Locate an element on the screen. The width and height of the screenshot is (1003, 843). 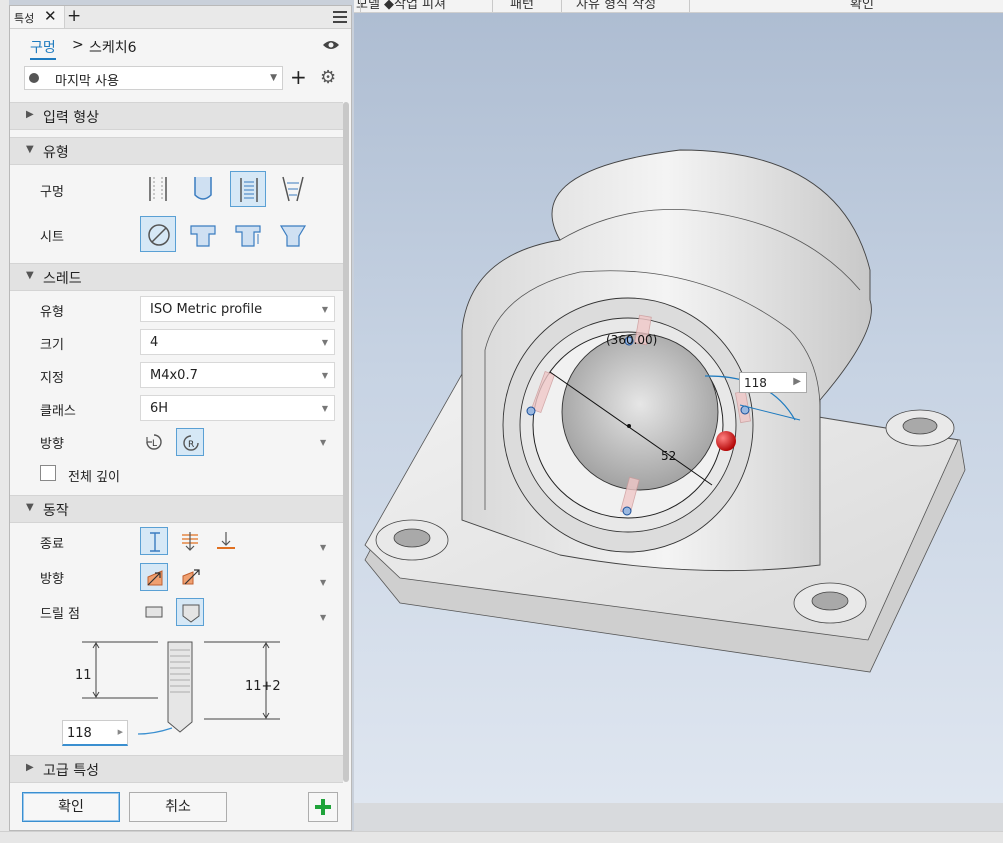
depth-left-value: 11 is located at coordinates (83, 675).